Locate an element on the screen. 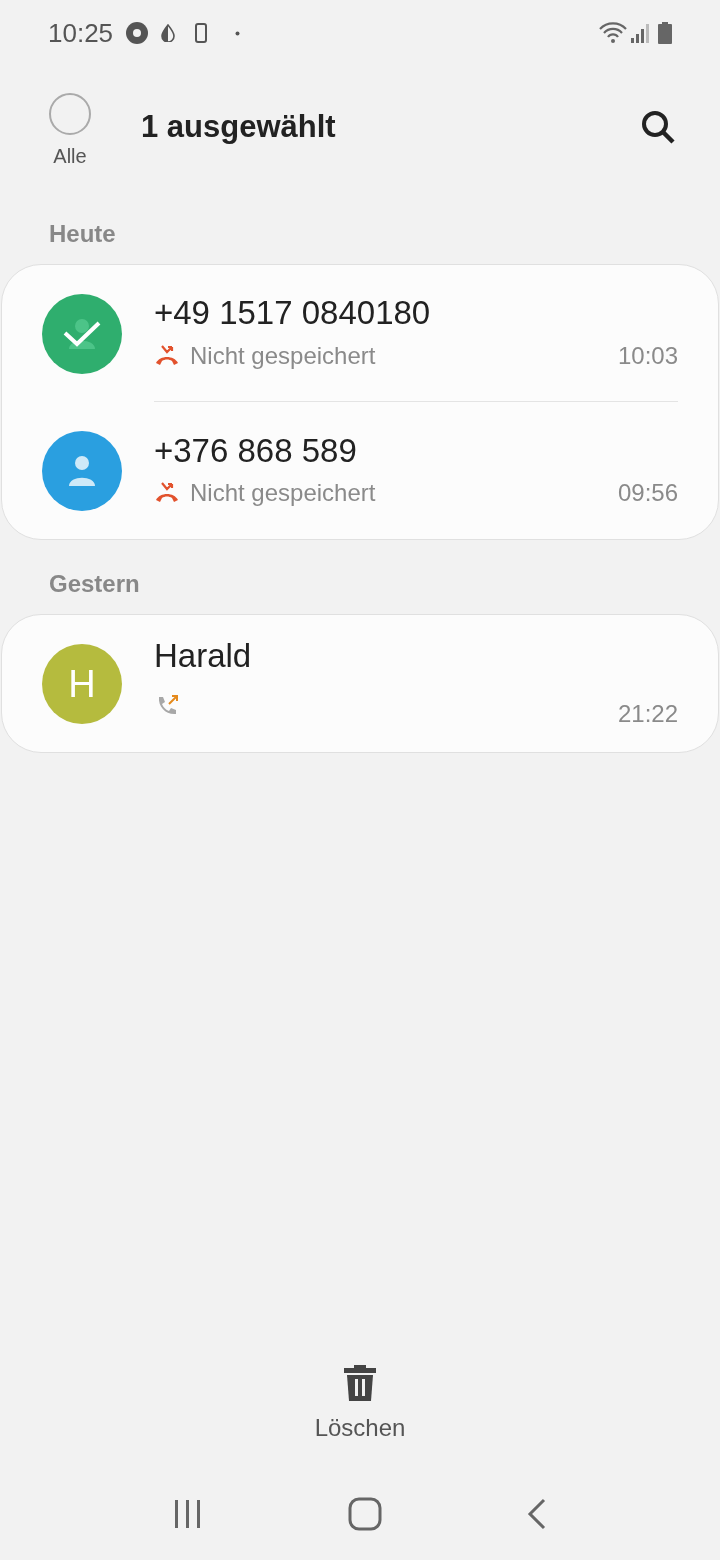 This screenshot has height=1560, width=720. selection-title: 1 ausgewählt is located at coordinates (238, 126).